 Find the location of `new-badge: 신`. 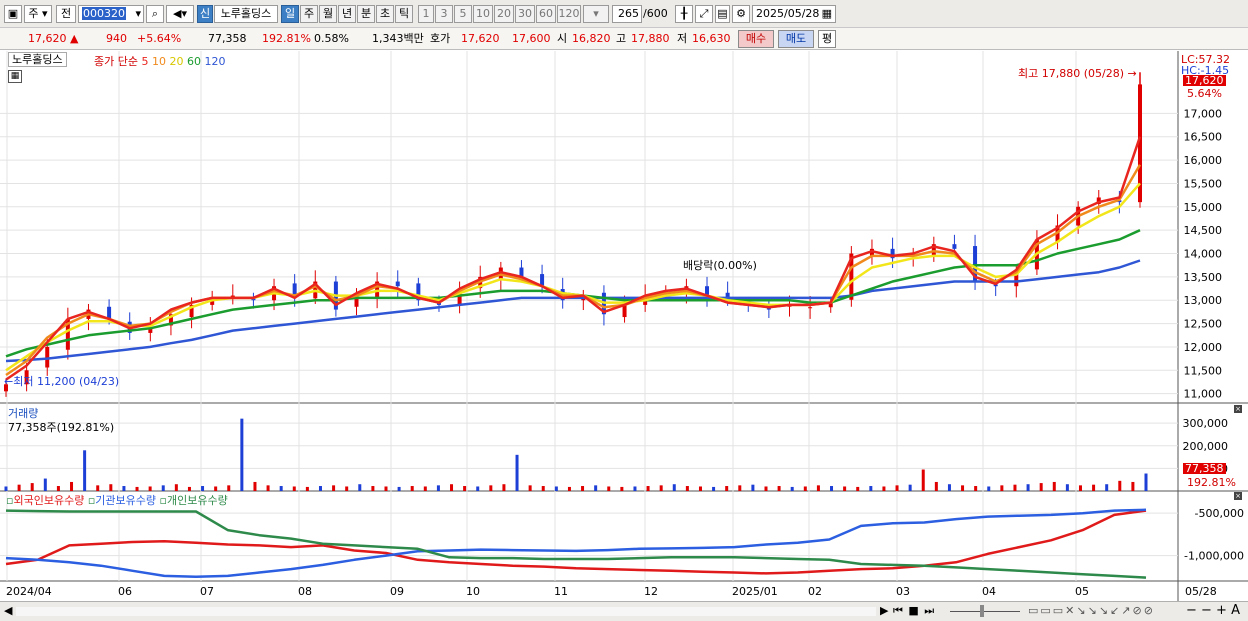

new-badge: 신 is located at coordinates (205, 14).